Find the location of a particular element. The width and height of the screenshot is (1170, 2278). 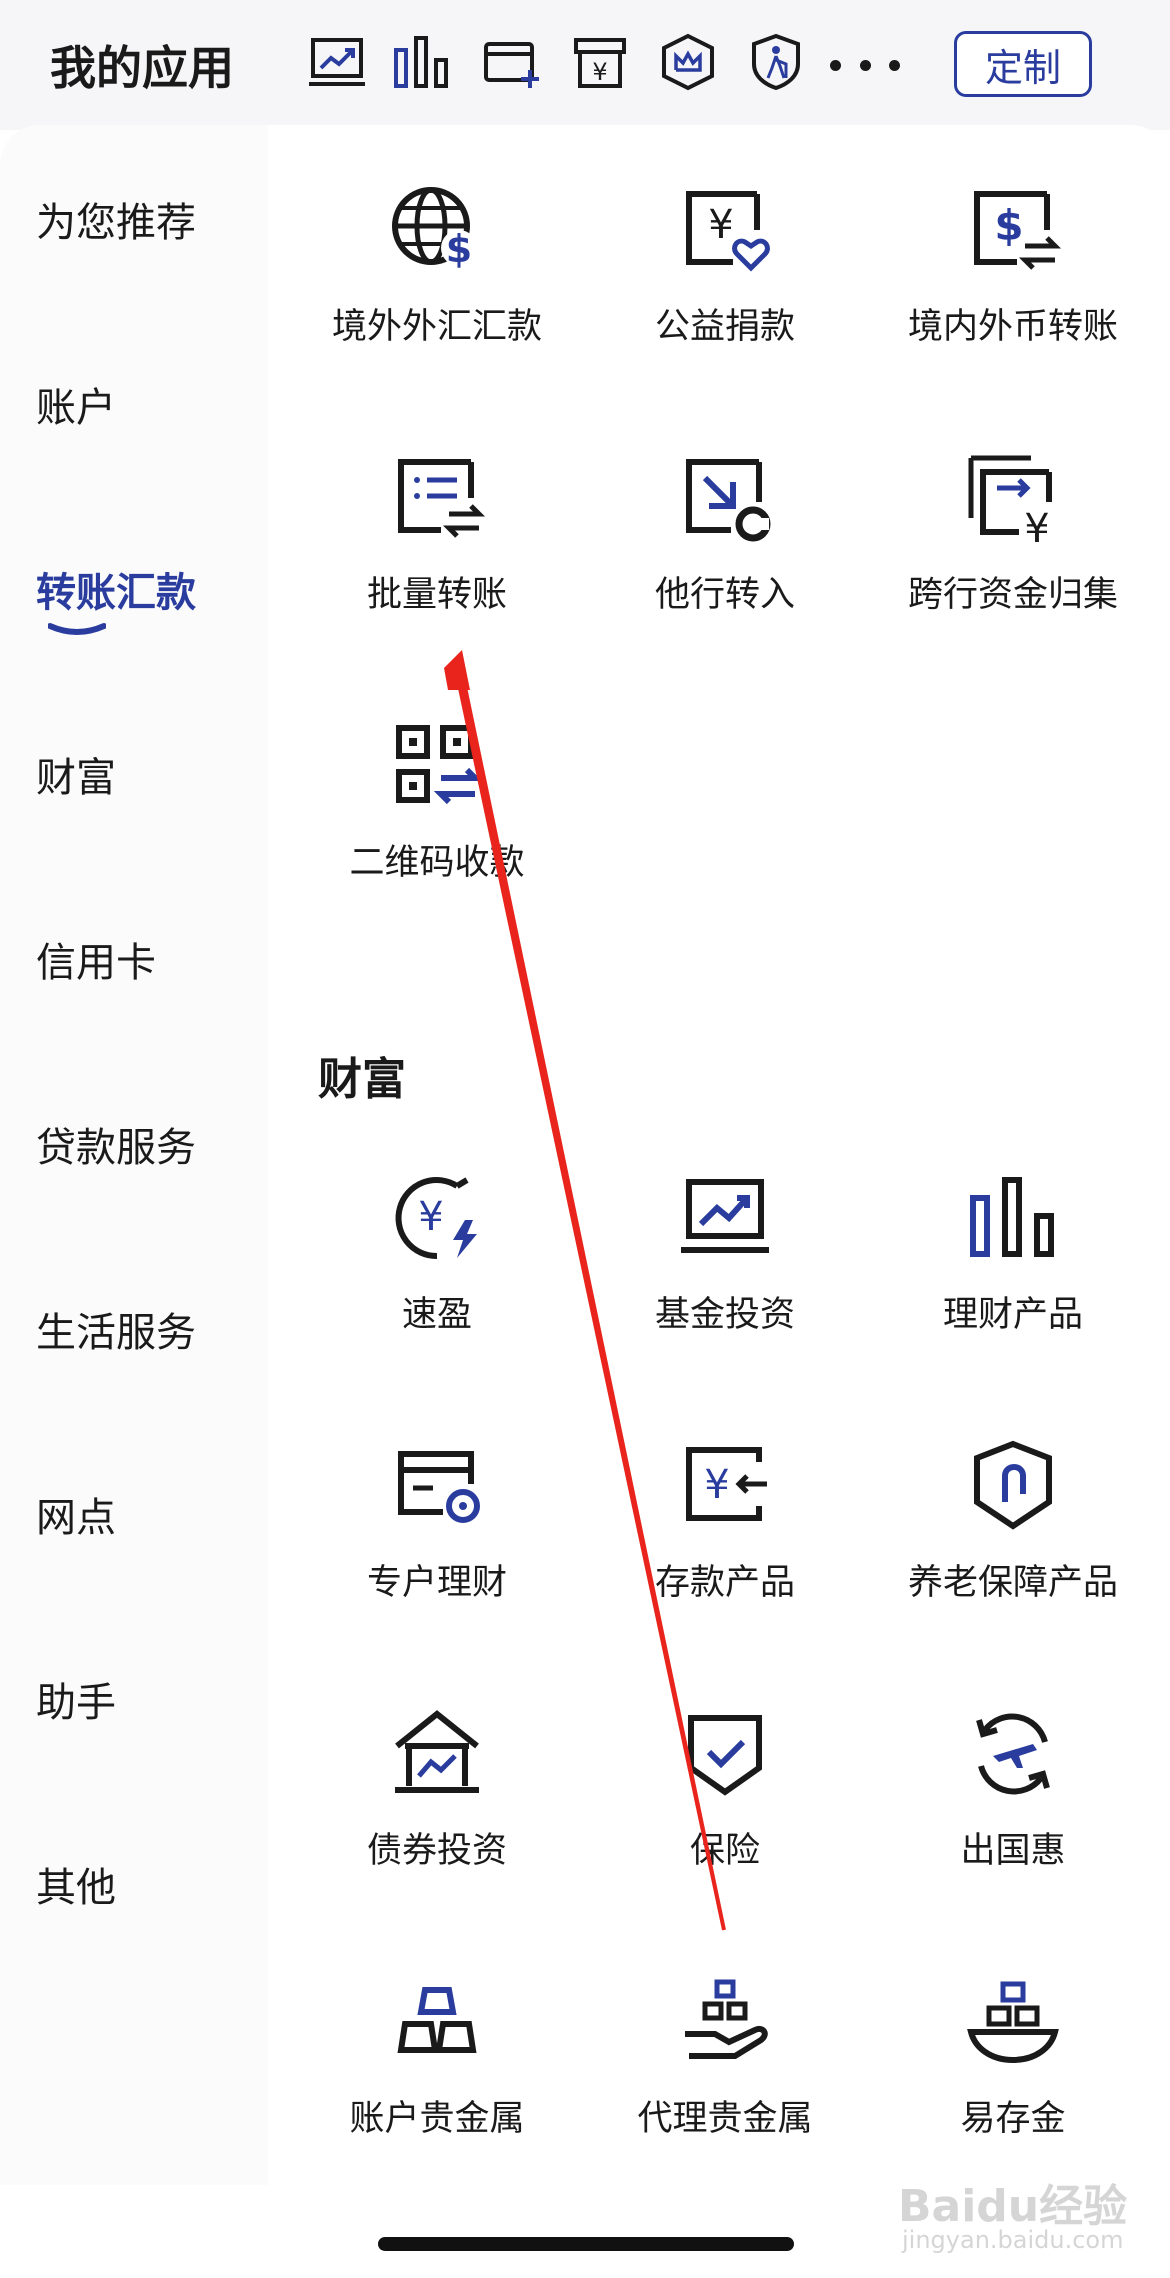

sidebar-item-wealth: 财富 is located at coordinates (76, 774).